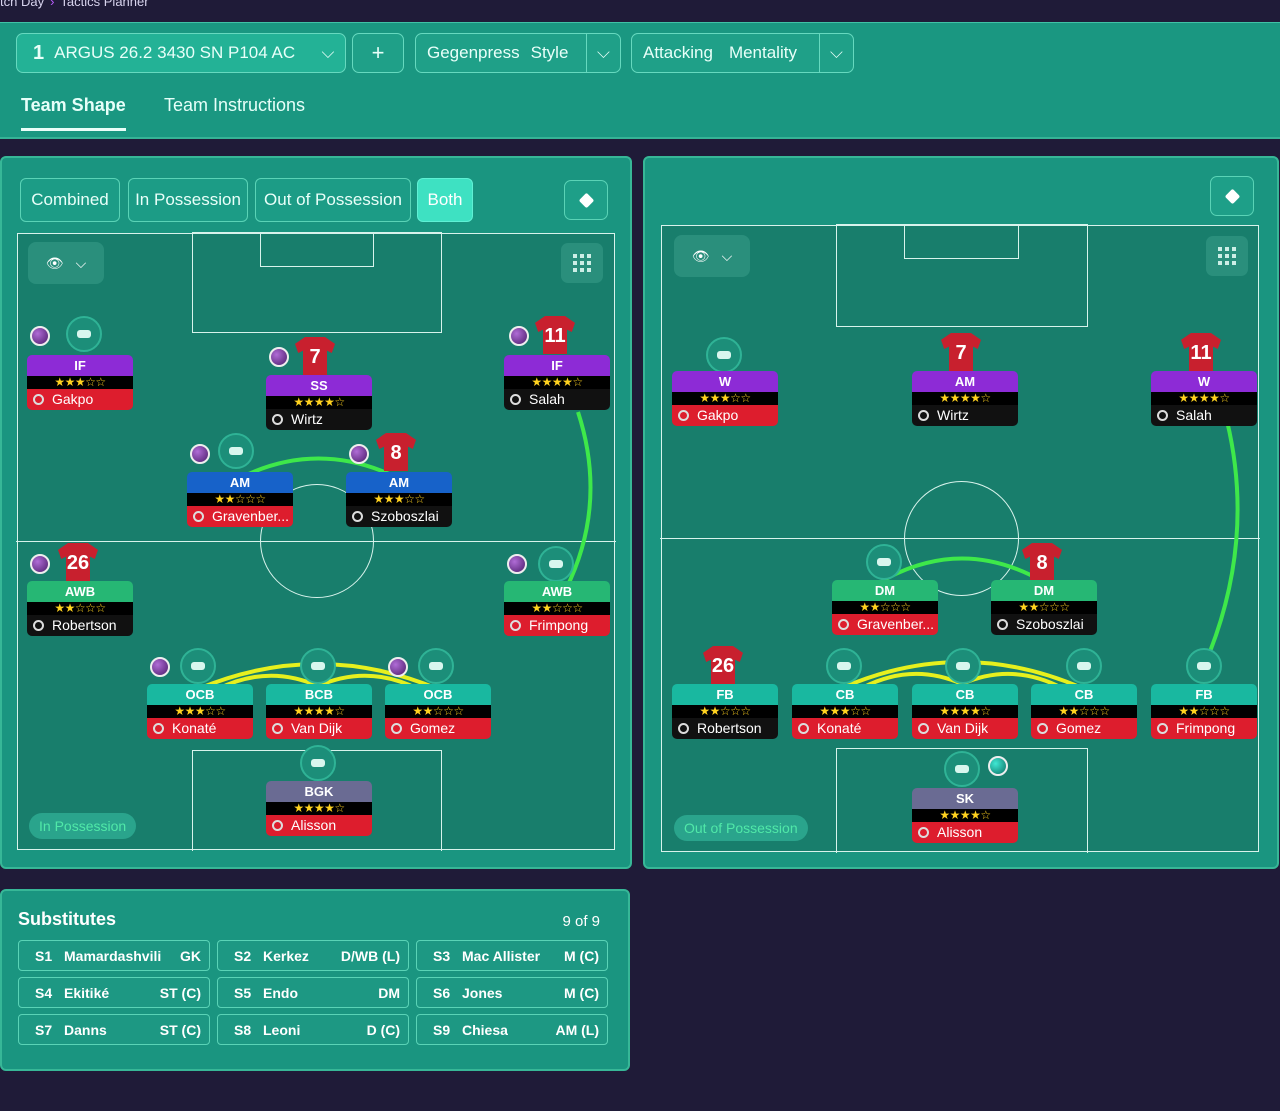 This screenshot has width=1280, height=1111. I want to click on ip-player-card: AWB ★★☆☆☆ Robertson, so click(80, 608).